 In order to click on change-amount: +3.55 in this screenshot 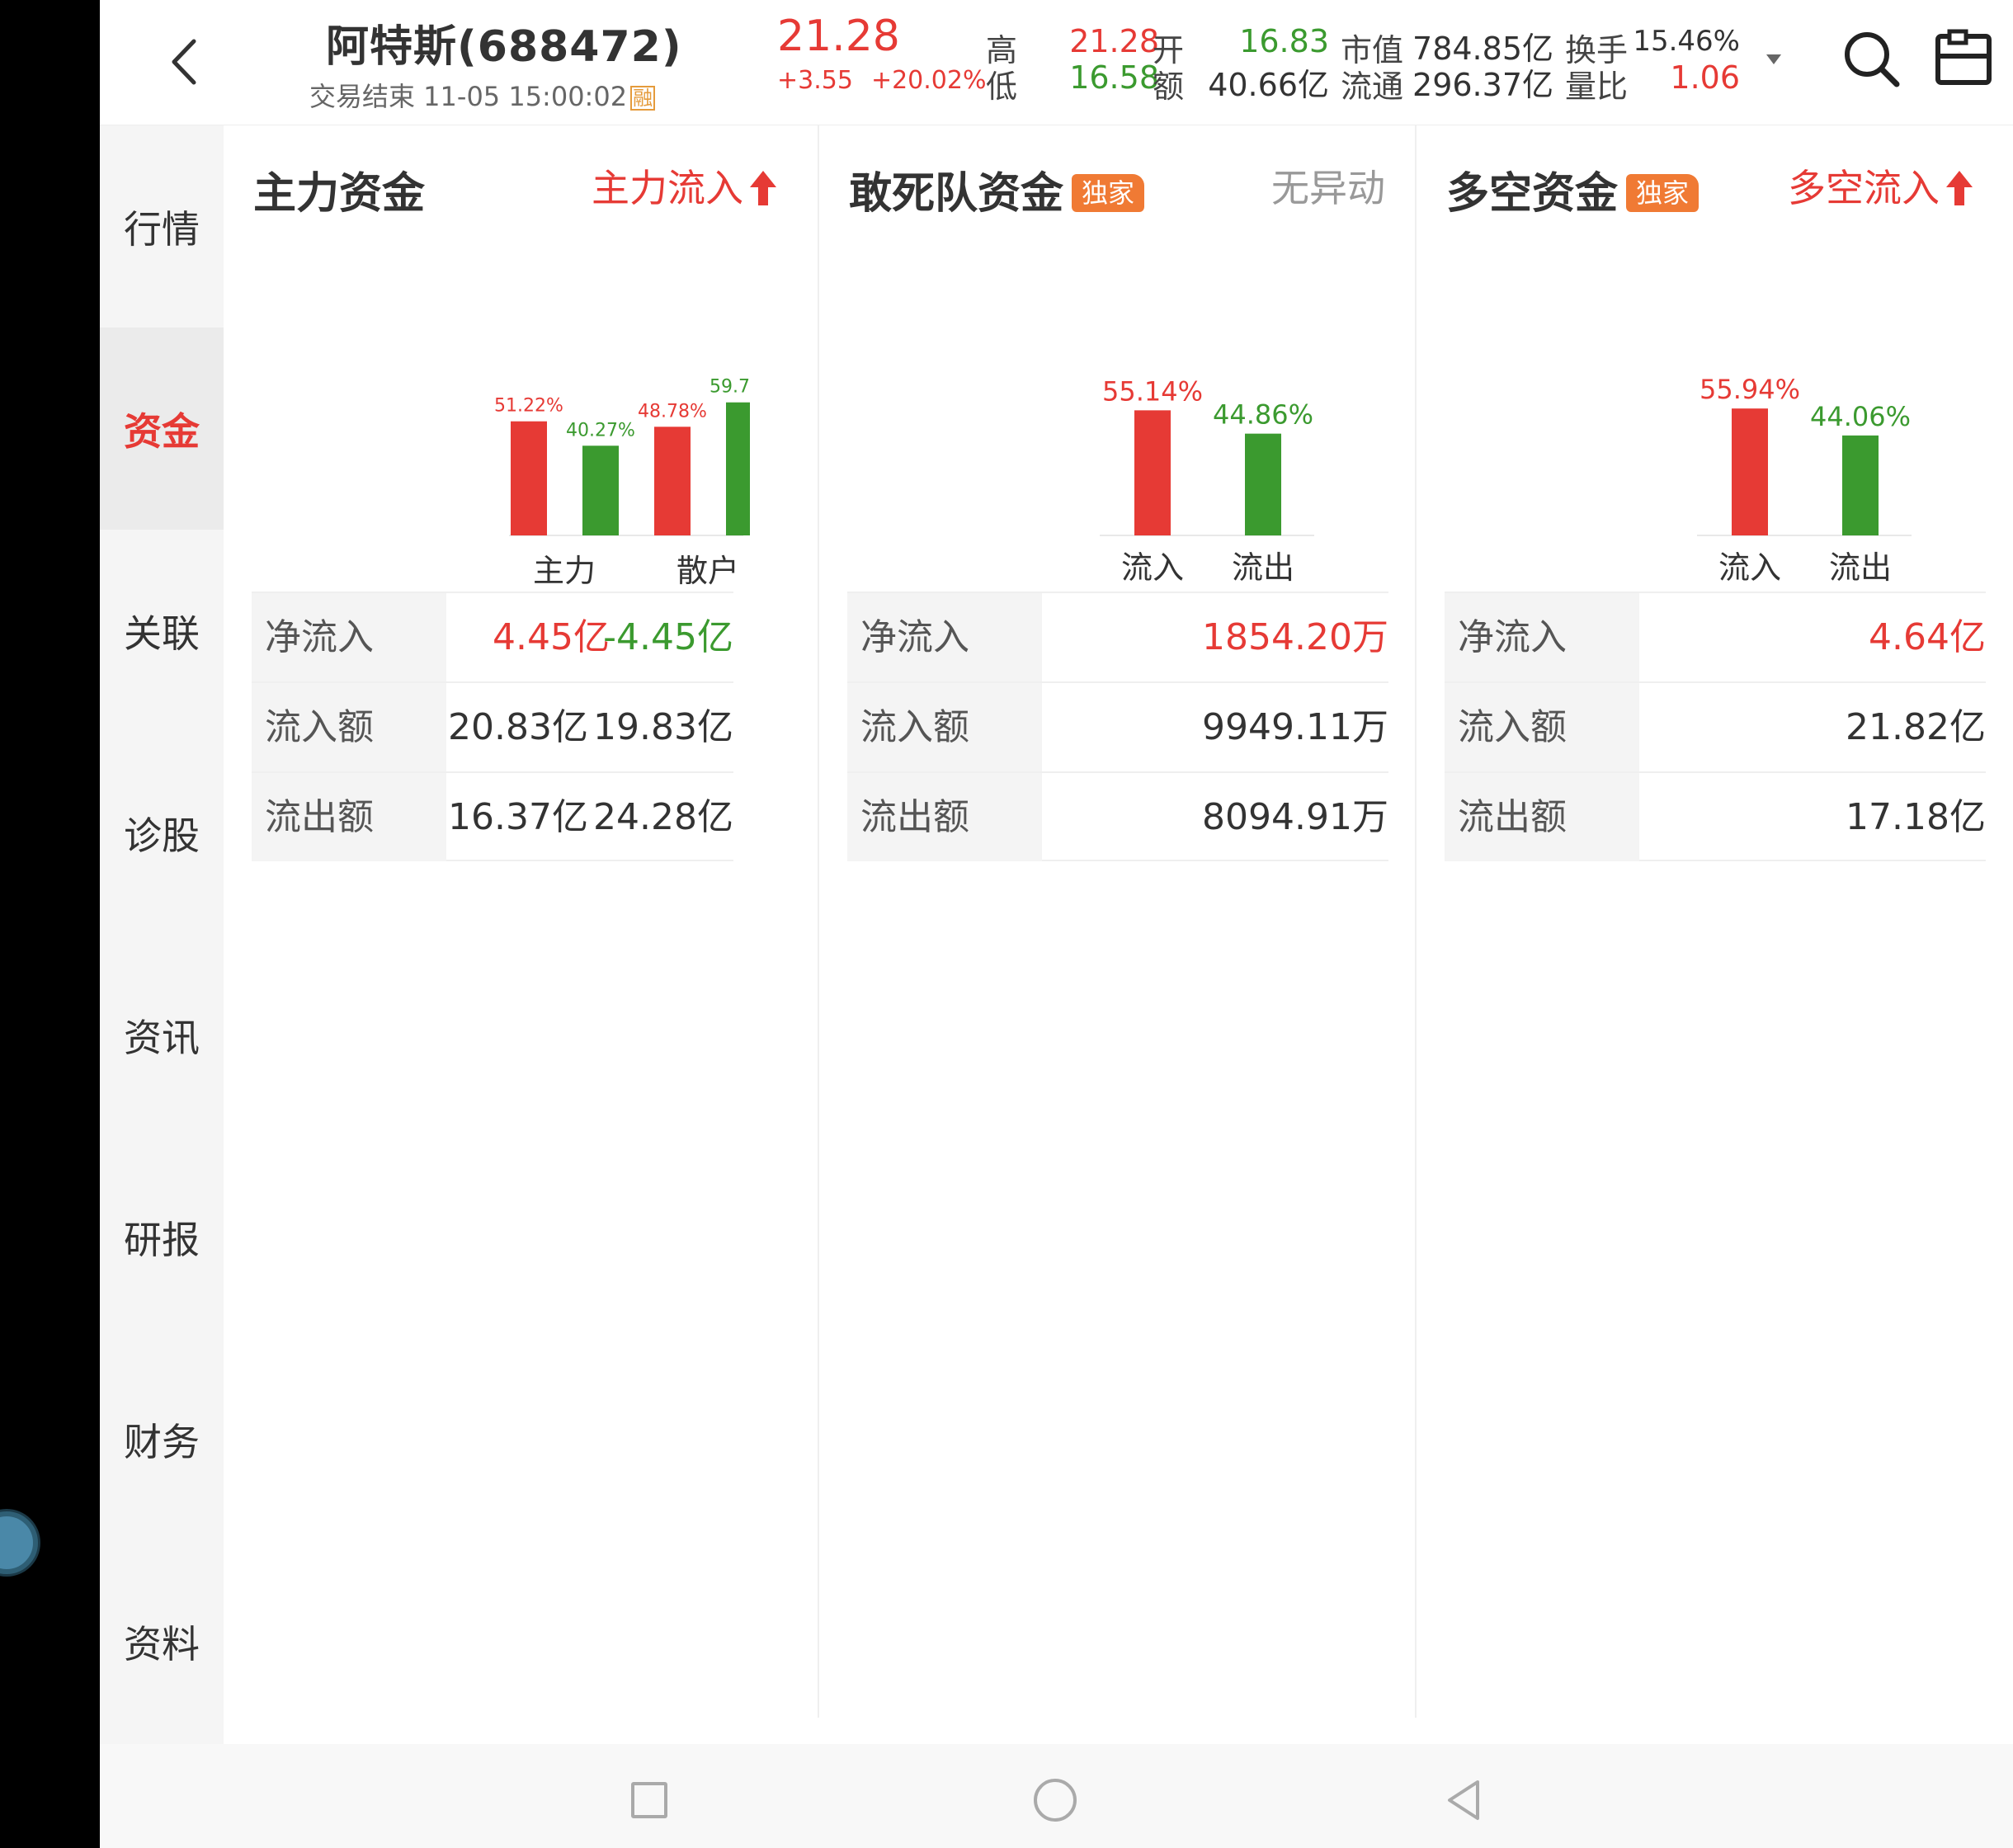, I will do `click(815, 80)`.